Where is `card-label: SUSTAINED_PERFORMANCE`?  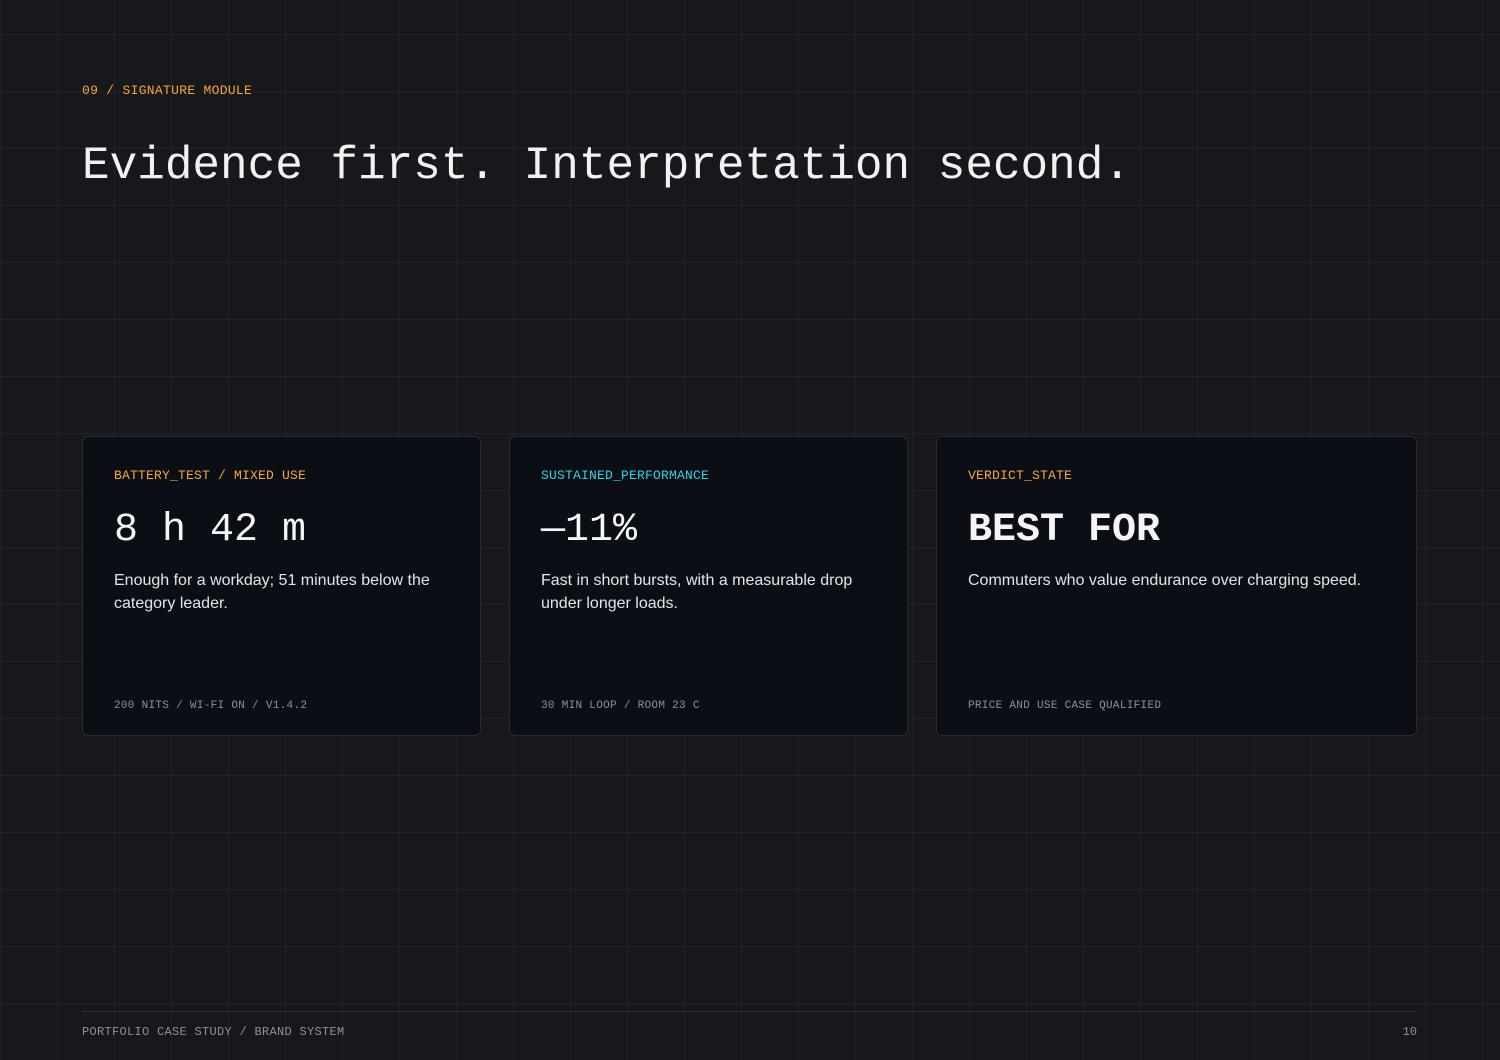 card-label: SUSTAINED_PERFORMANCE is located at coordinates (625, 475).